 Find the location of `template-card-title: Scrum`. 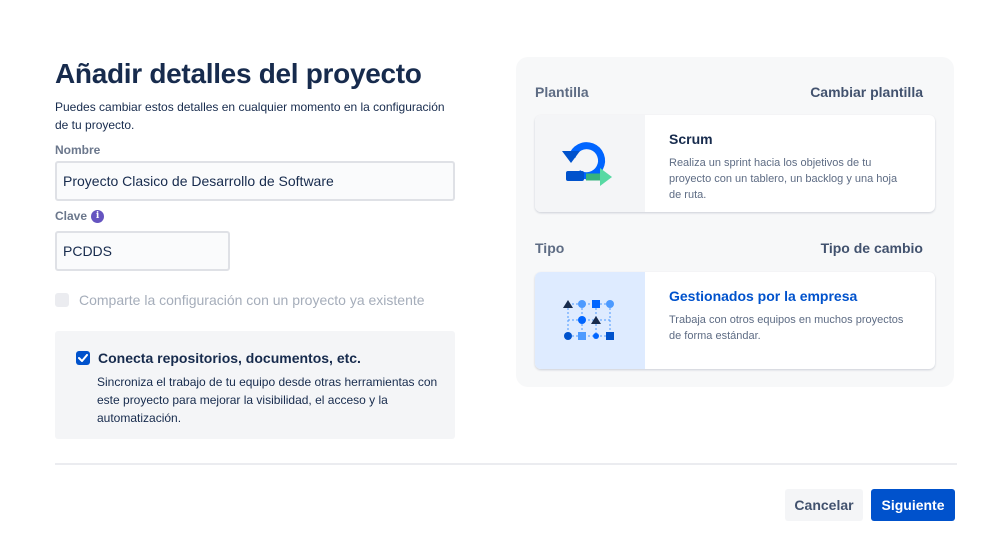

template-card-title: Scrum is located at coordinates (691, 139).